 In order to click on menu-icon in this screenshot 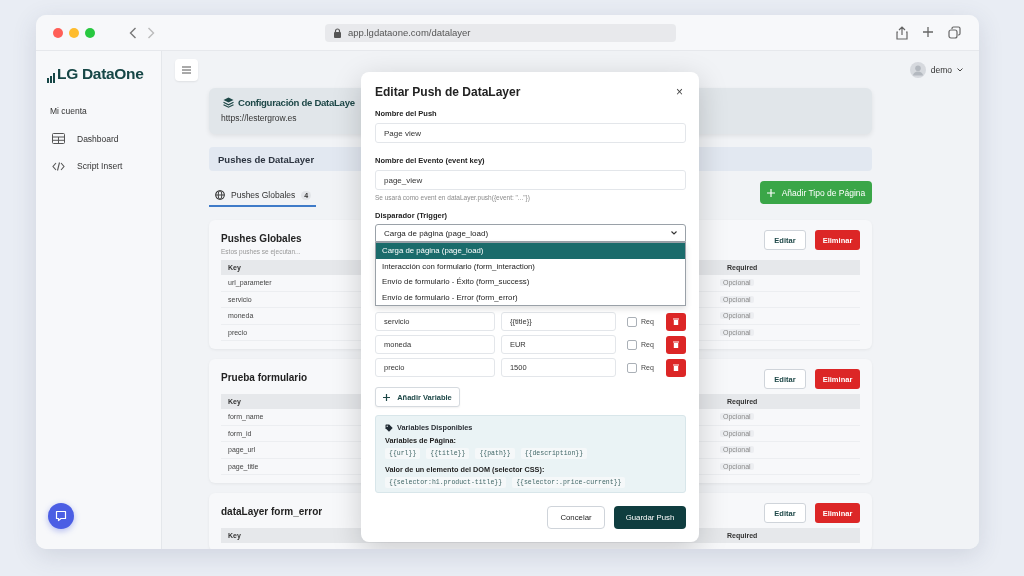, I will do `click(186, 69)`.